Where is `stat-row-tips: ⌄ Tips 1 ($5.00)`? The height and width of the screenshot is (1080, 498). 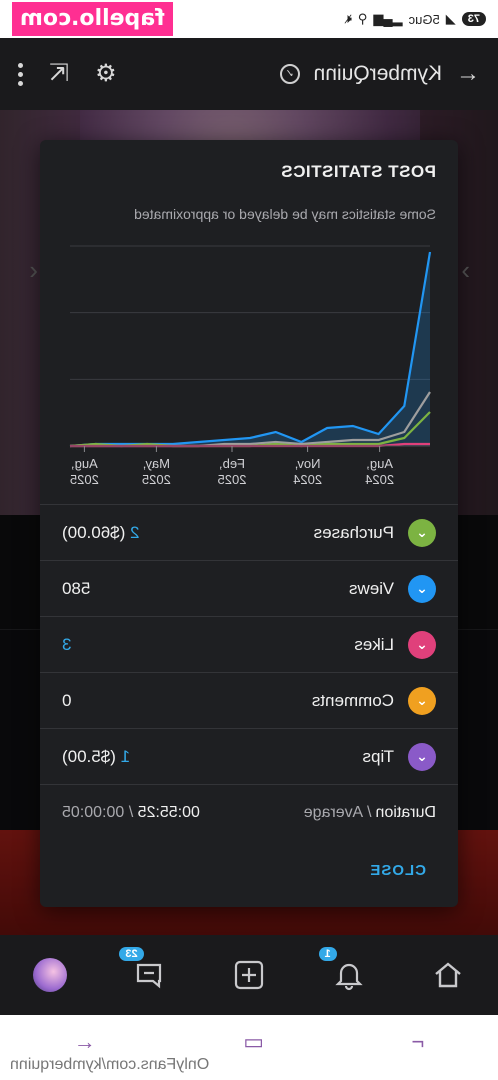
stat-row-tips: ⌄ Tips 1 ($5.00) is located at coordinates (249, 756).